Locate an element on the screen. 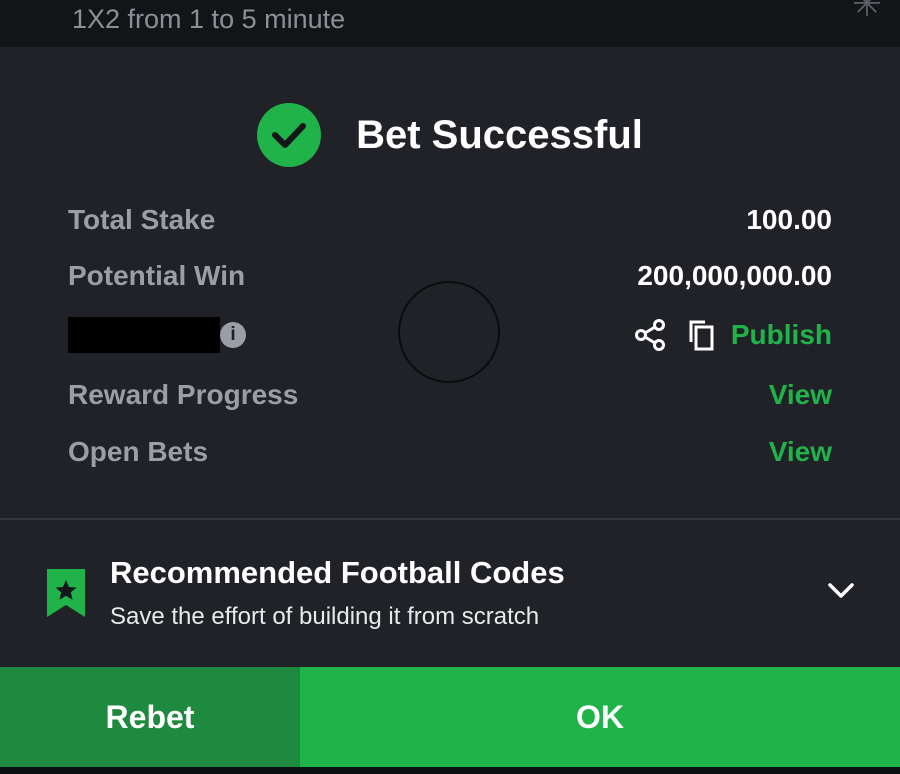  rebet-button: Rebet is located at coordinates (150, 717).